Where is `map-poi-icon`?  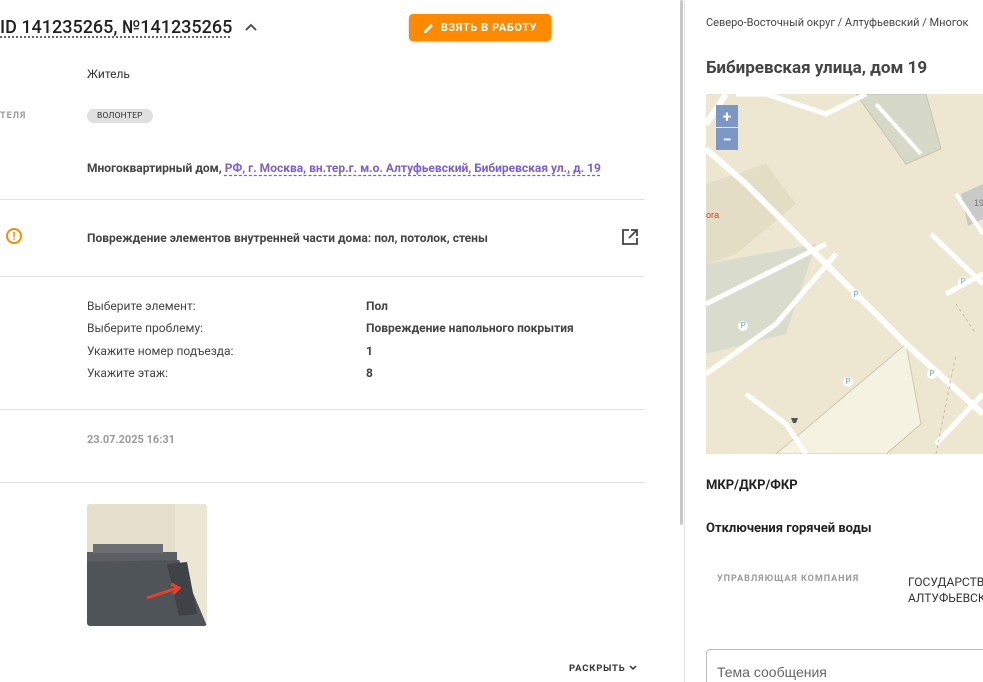
map-poi-icon is located at coordinates (794, 420).